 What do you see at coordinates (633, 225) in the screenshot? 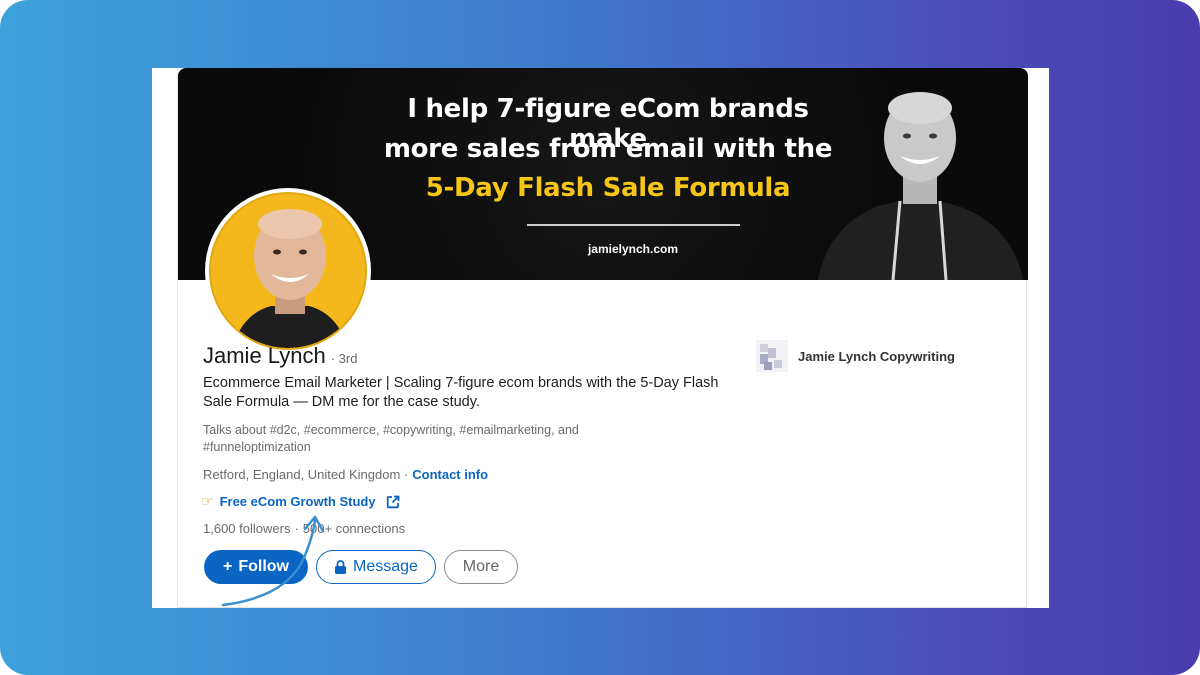
I see `banner-divider` at bounding box center [633, 225].